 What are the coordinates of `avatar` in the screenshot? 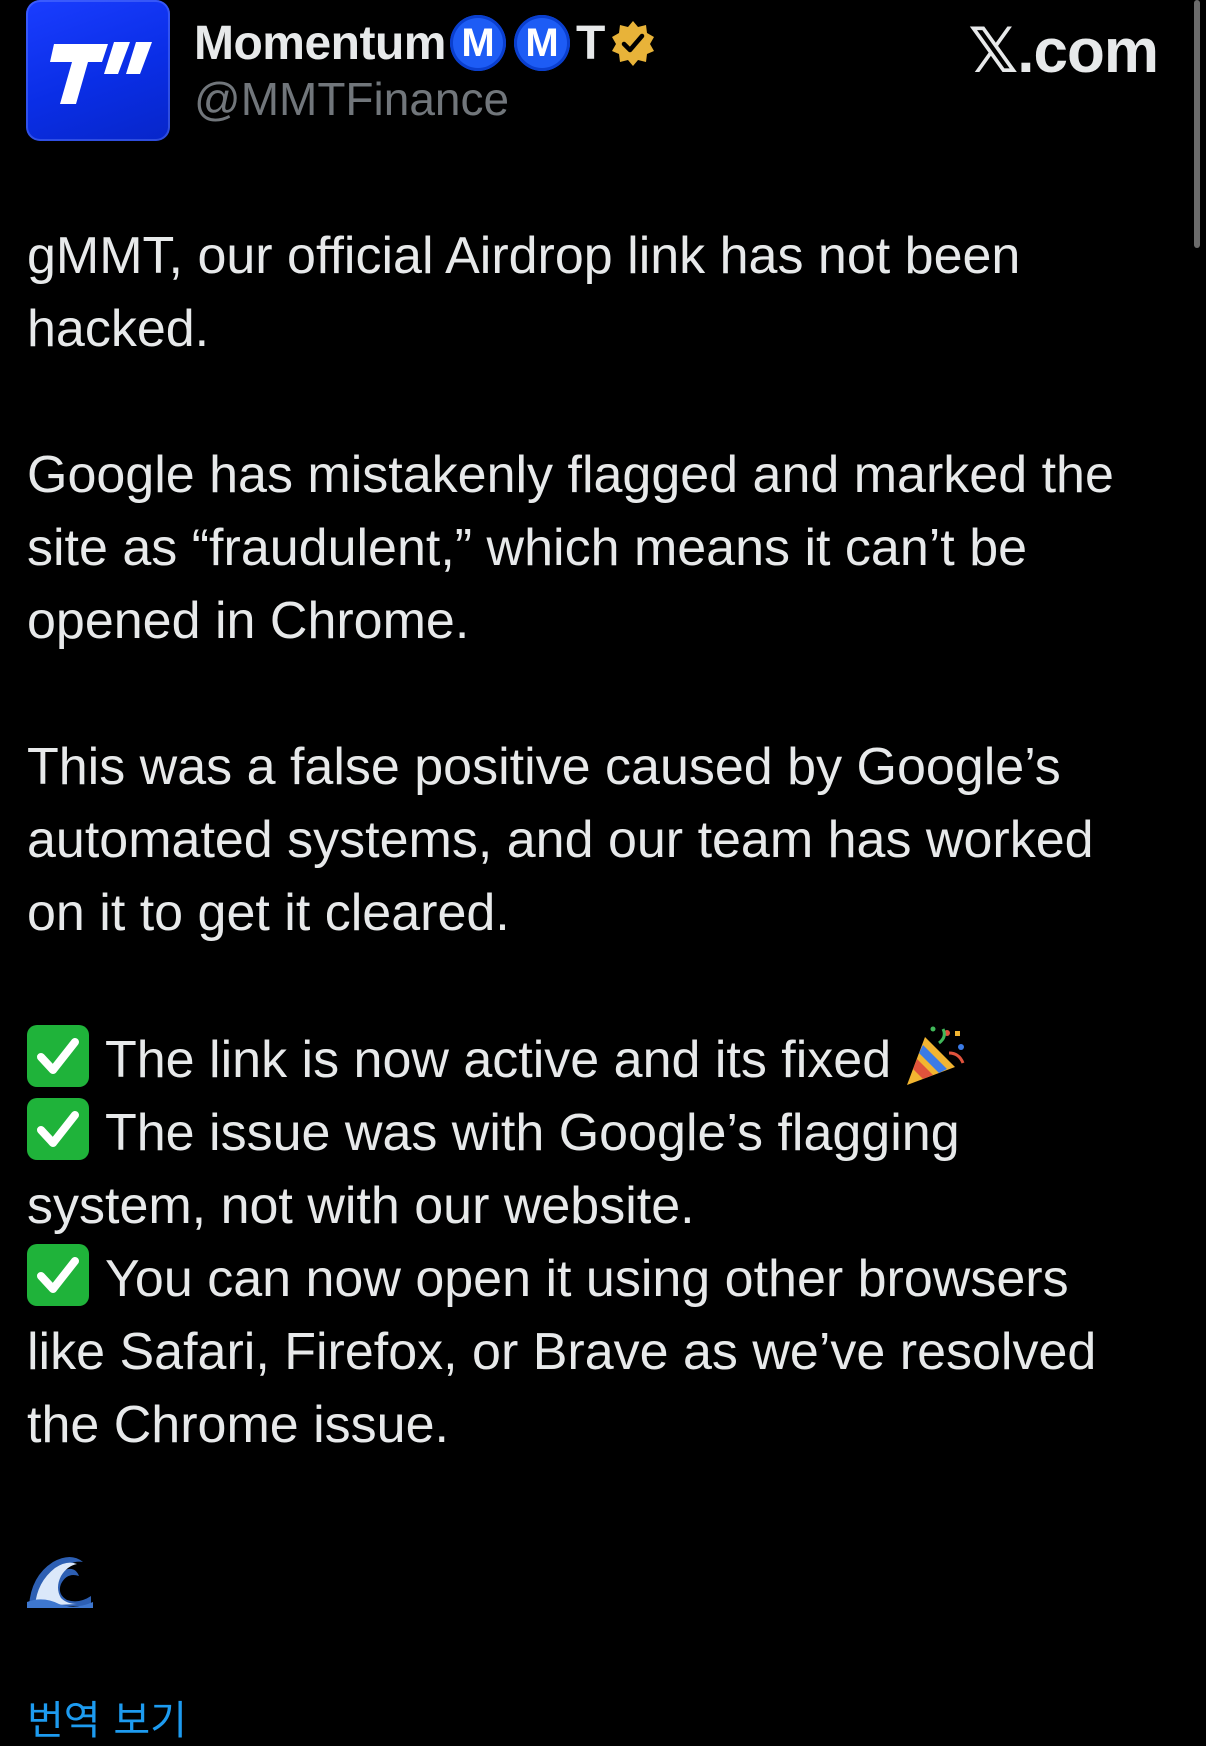 It's located at (98, 70).